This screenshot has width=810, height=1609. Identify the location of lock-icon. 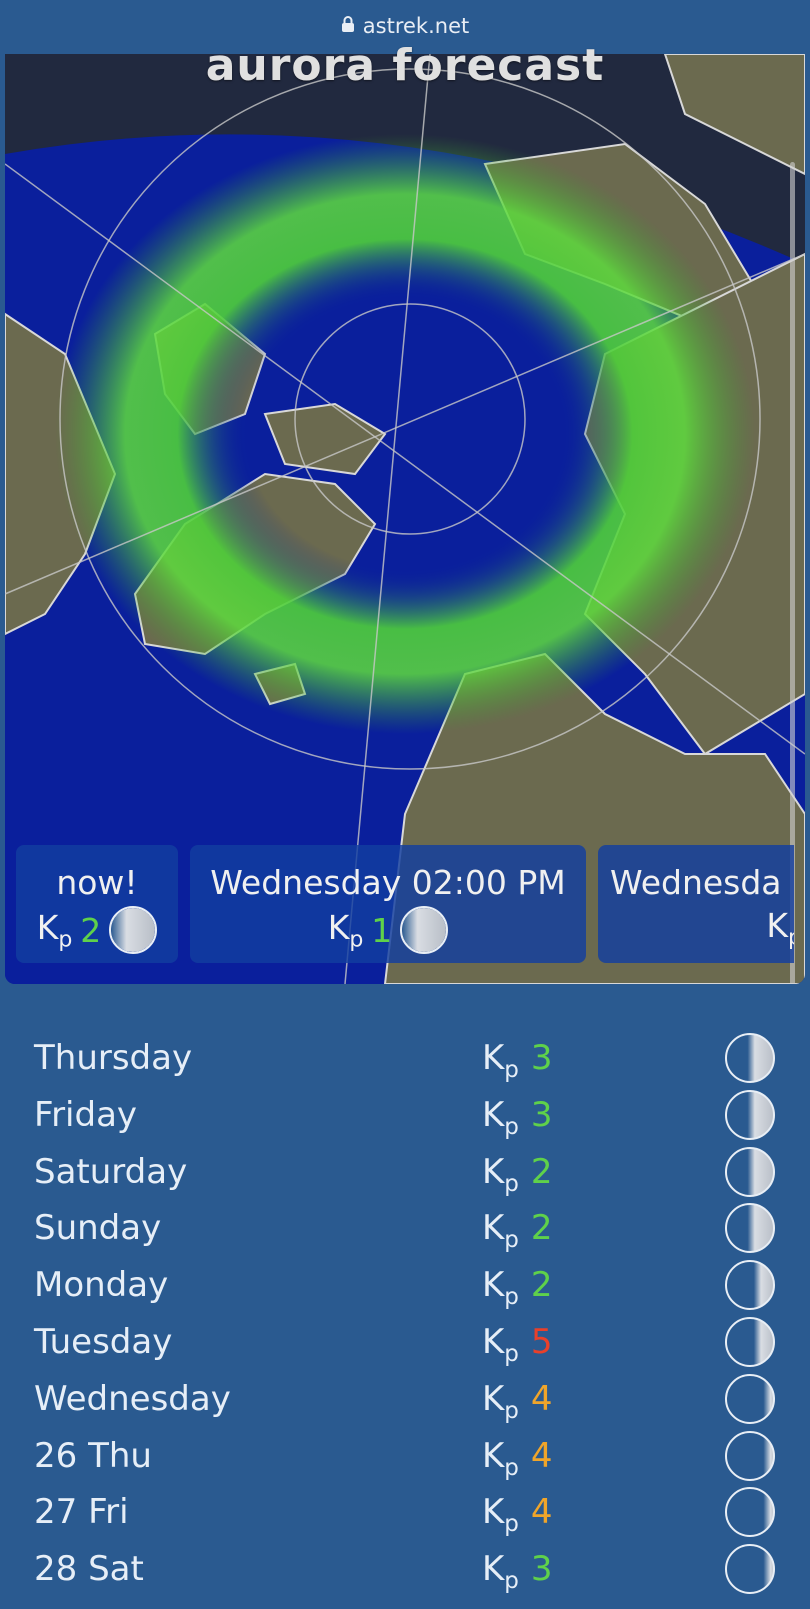
(348, 26).